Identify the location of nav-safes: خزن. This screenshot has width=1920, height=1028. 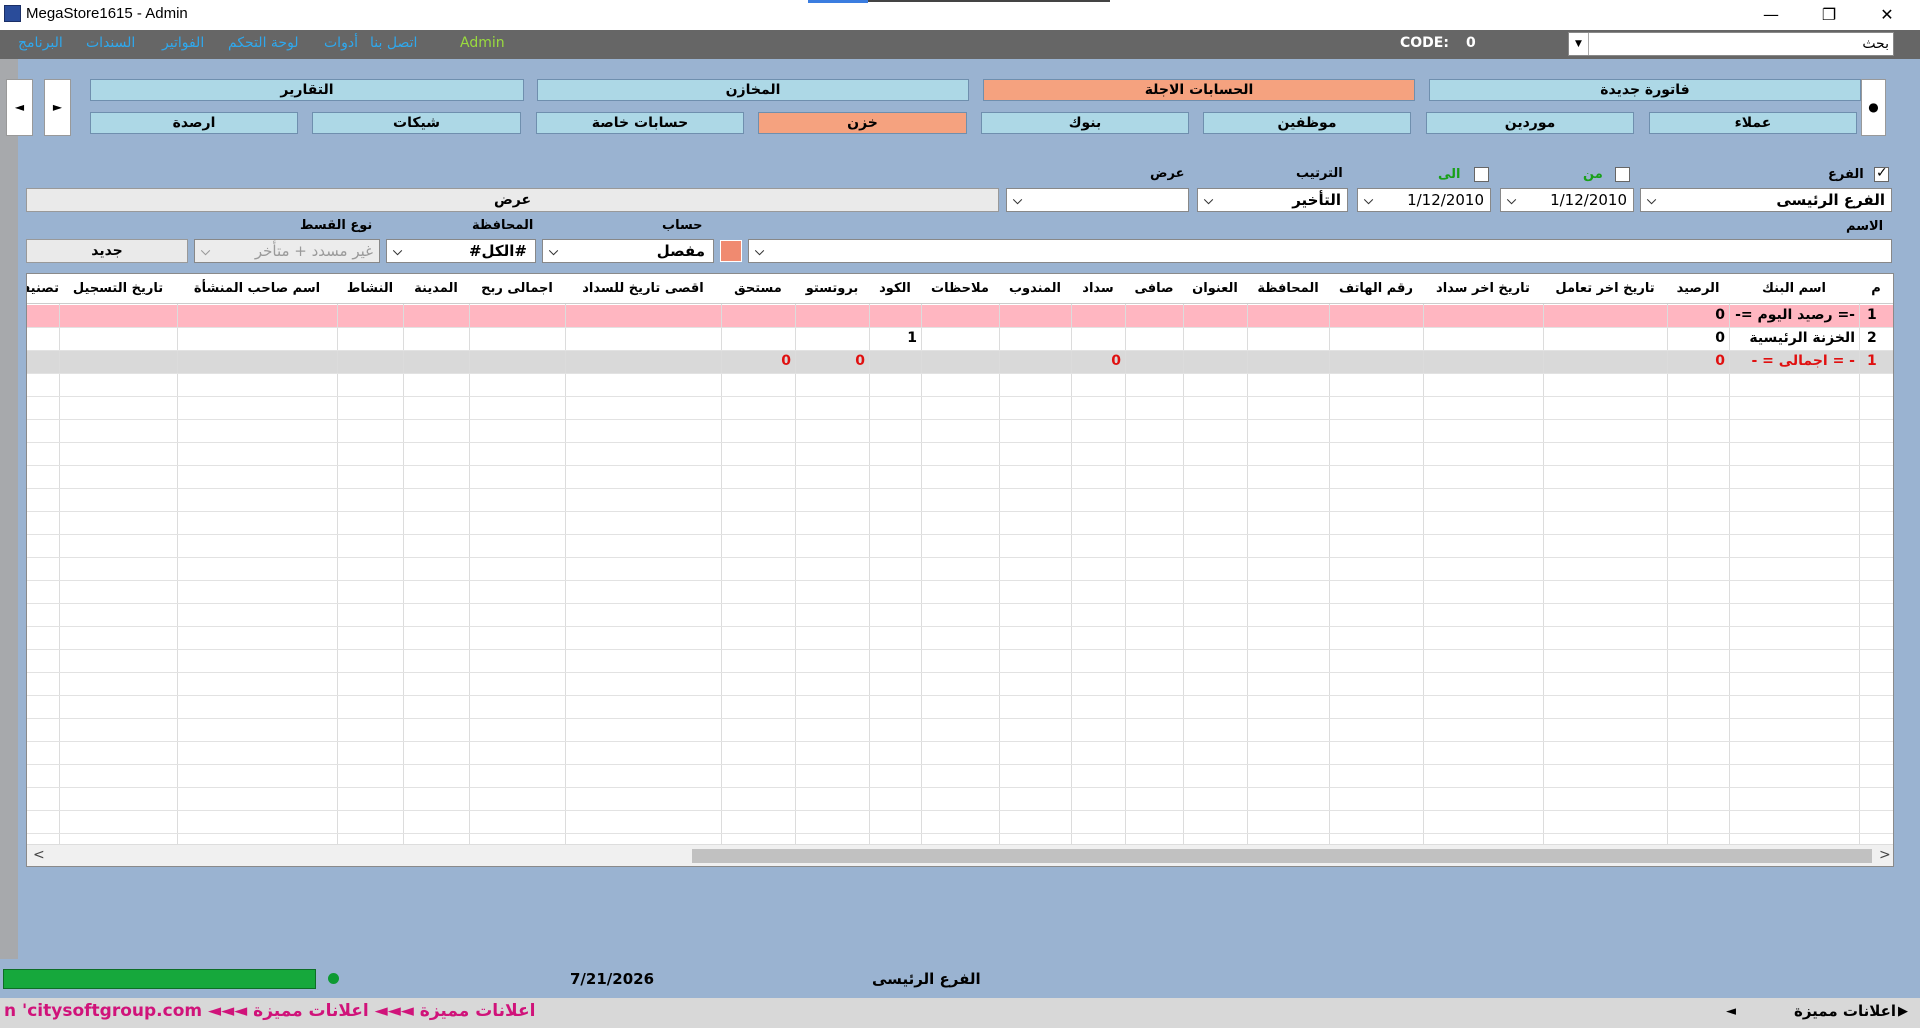
(862, 123).